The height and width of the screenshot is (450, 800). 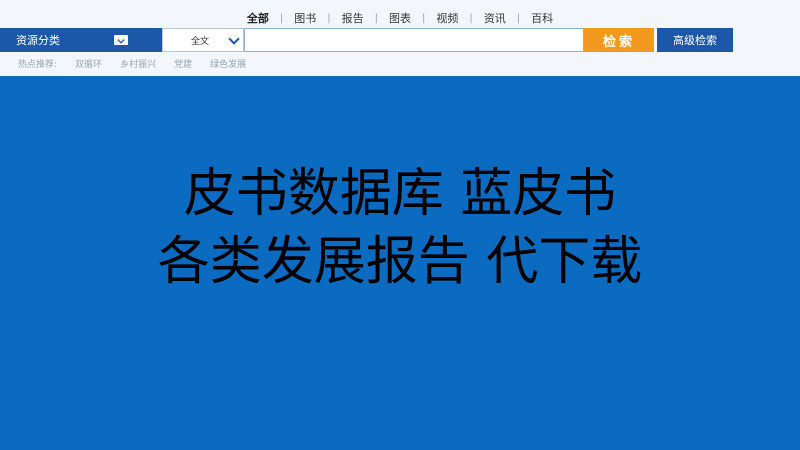 I want to click on tab-encyclopedia: 百科, so click(x=542, y=18).